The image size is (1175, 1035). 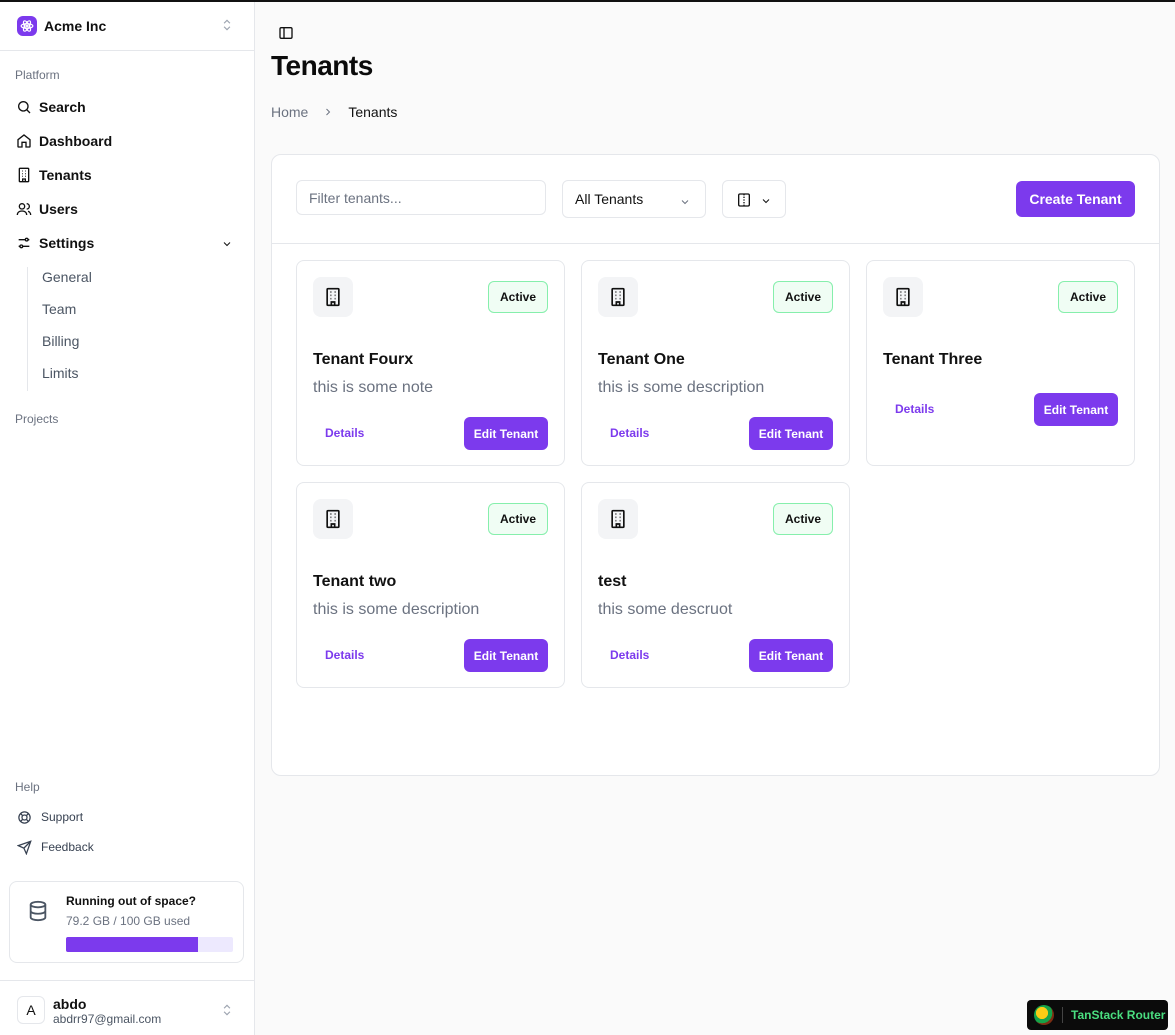 What do you see at coordinates (289, 112) in the screenshot?
I see `breadcrumb-home: Home` at bounding box center [289, 112].